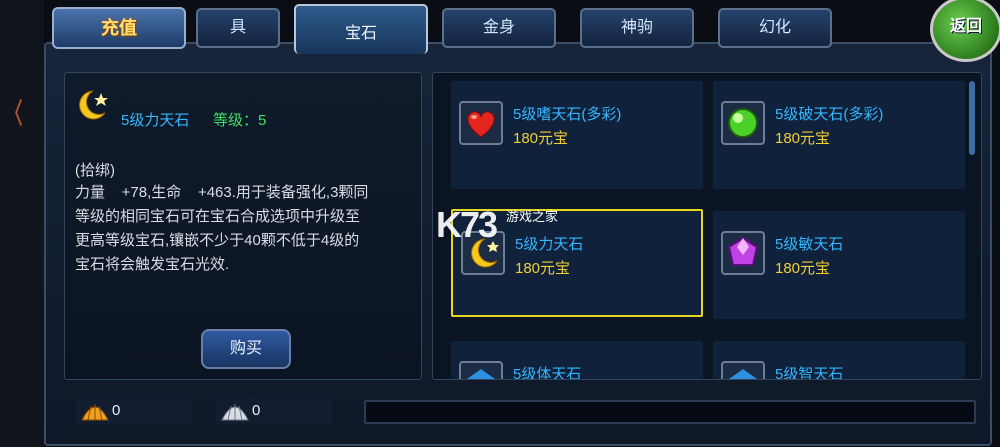 The height and width of the screenshot is (447, 1000). Describe the element at coordinates (467, 224) in the screenshot. I see `watermark-logo: K73` at that location.